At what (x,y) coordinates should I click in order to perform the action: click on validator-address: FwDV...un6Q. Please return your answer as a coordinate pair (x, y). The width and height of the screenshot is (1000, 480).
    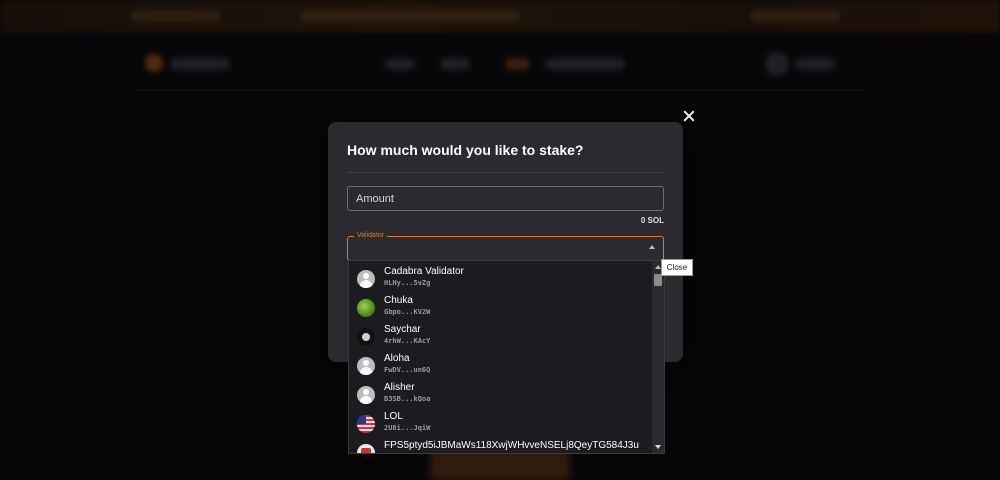
    Looking at the image, I should click on (407, 370).